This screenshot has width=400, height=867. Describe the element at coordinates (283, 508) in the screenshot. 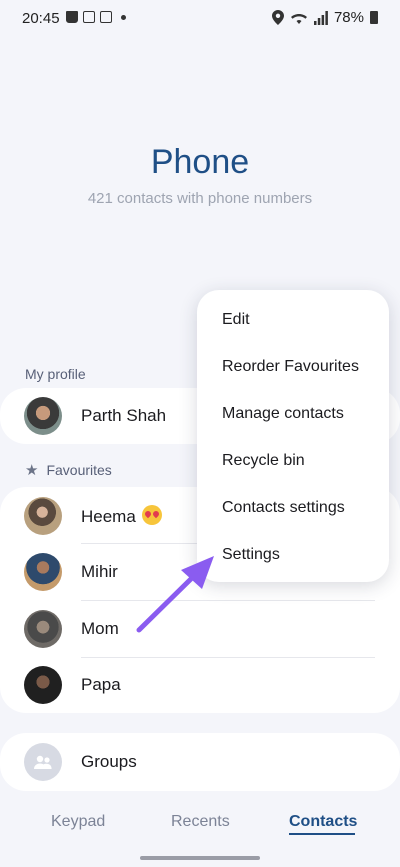

I see `menu-item-contacts-settings: Contacts settings` at that location.